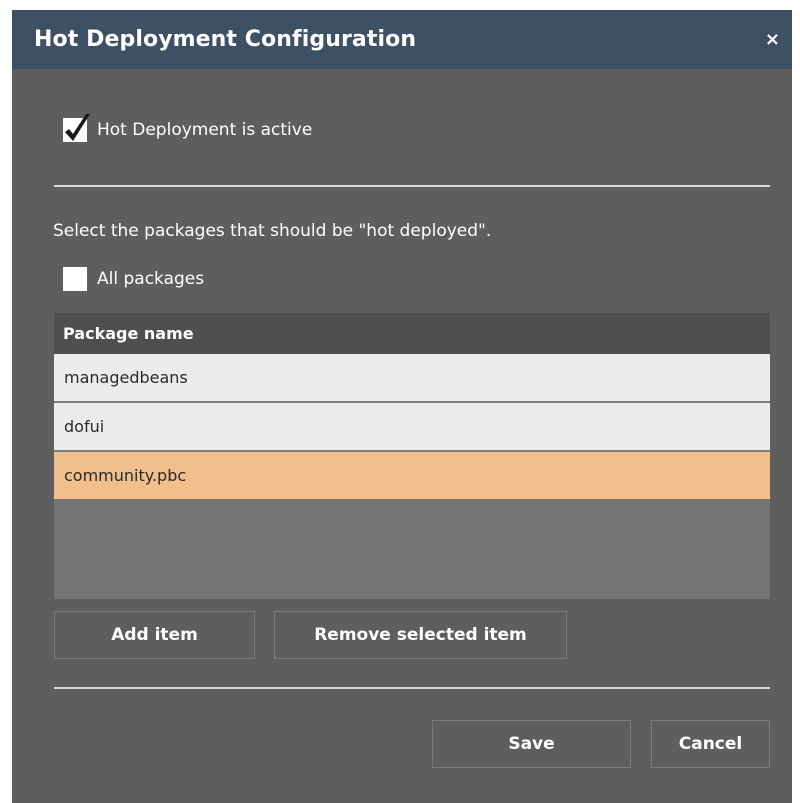 This screenshot has width=800, height=803. I want to click on table-row: dofui, so click(412, 427).